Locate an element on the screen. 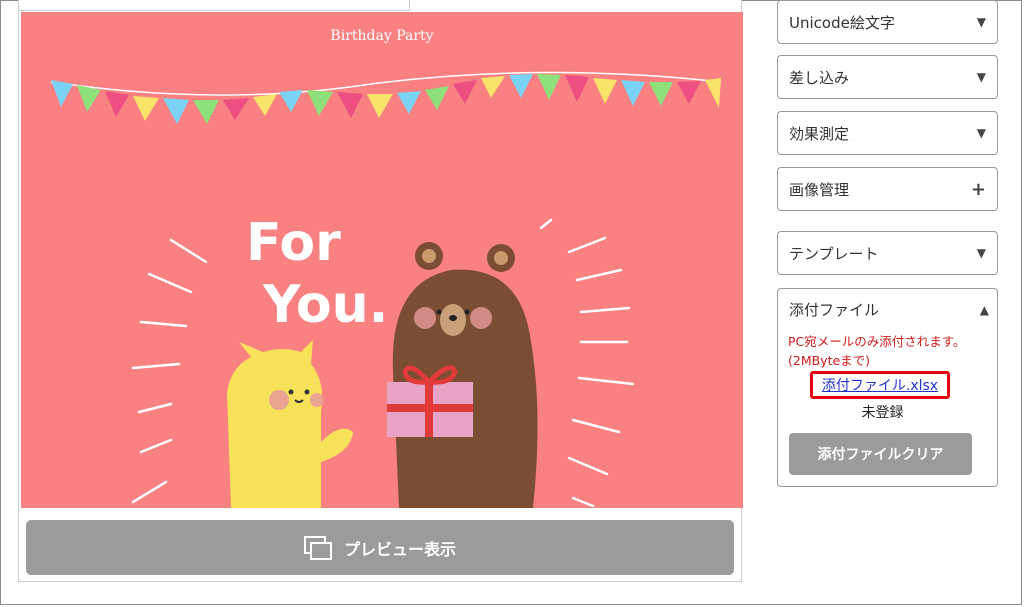 The width and height of the screenshot is (1024, 607). clear-attachment-button: 添付ファイルクリア is located at coordinates (880, 454).